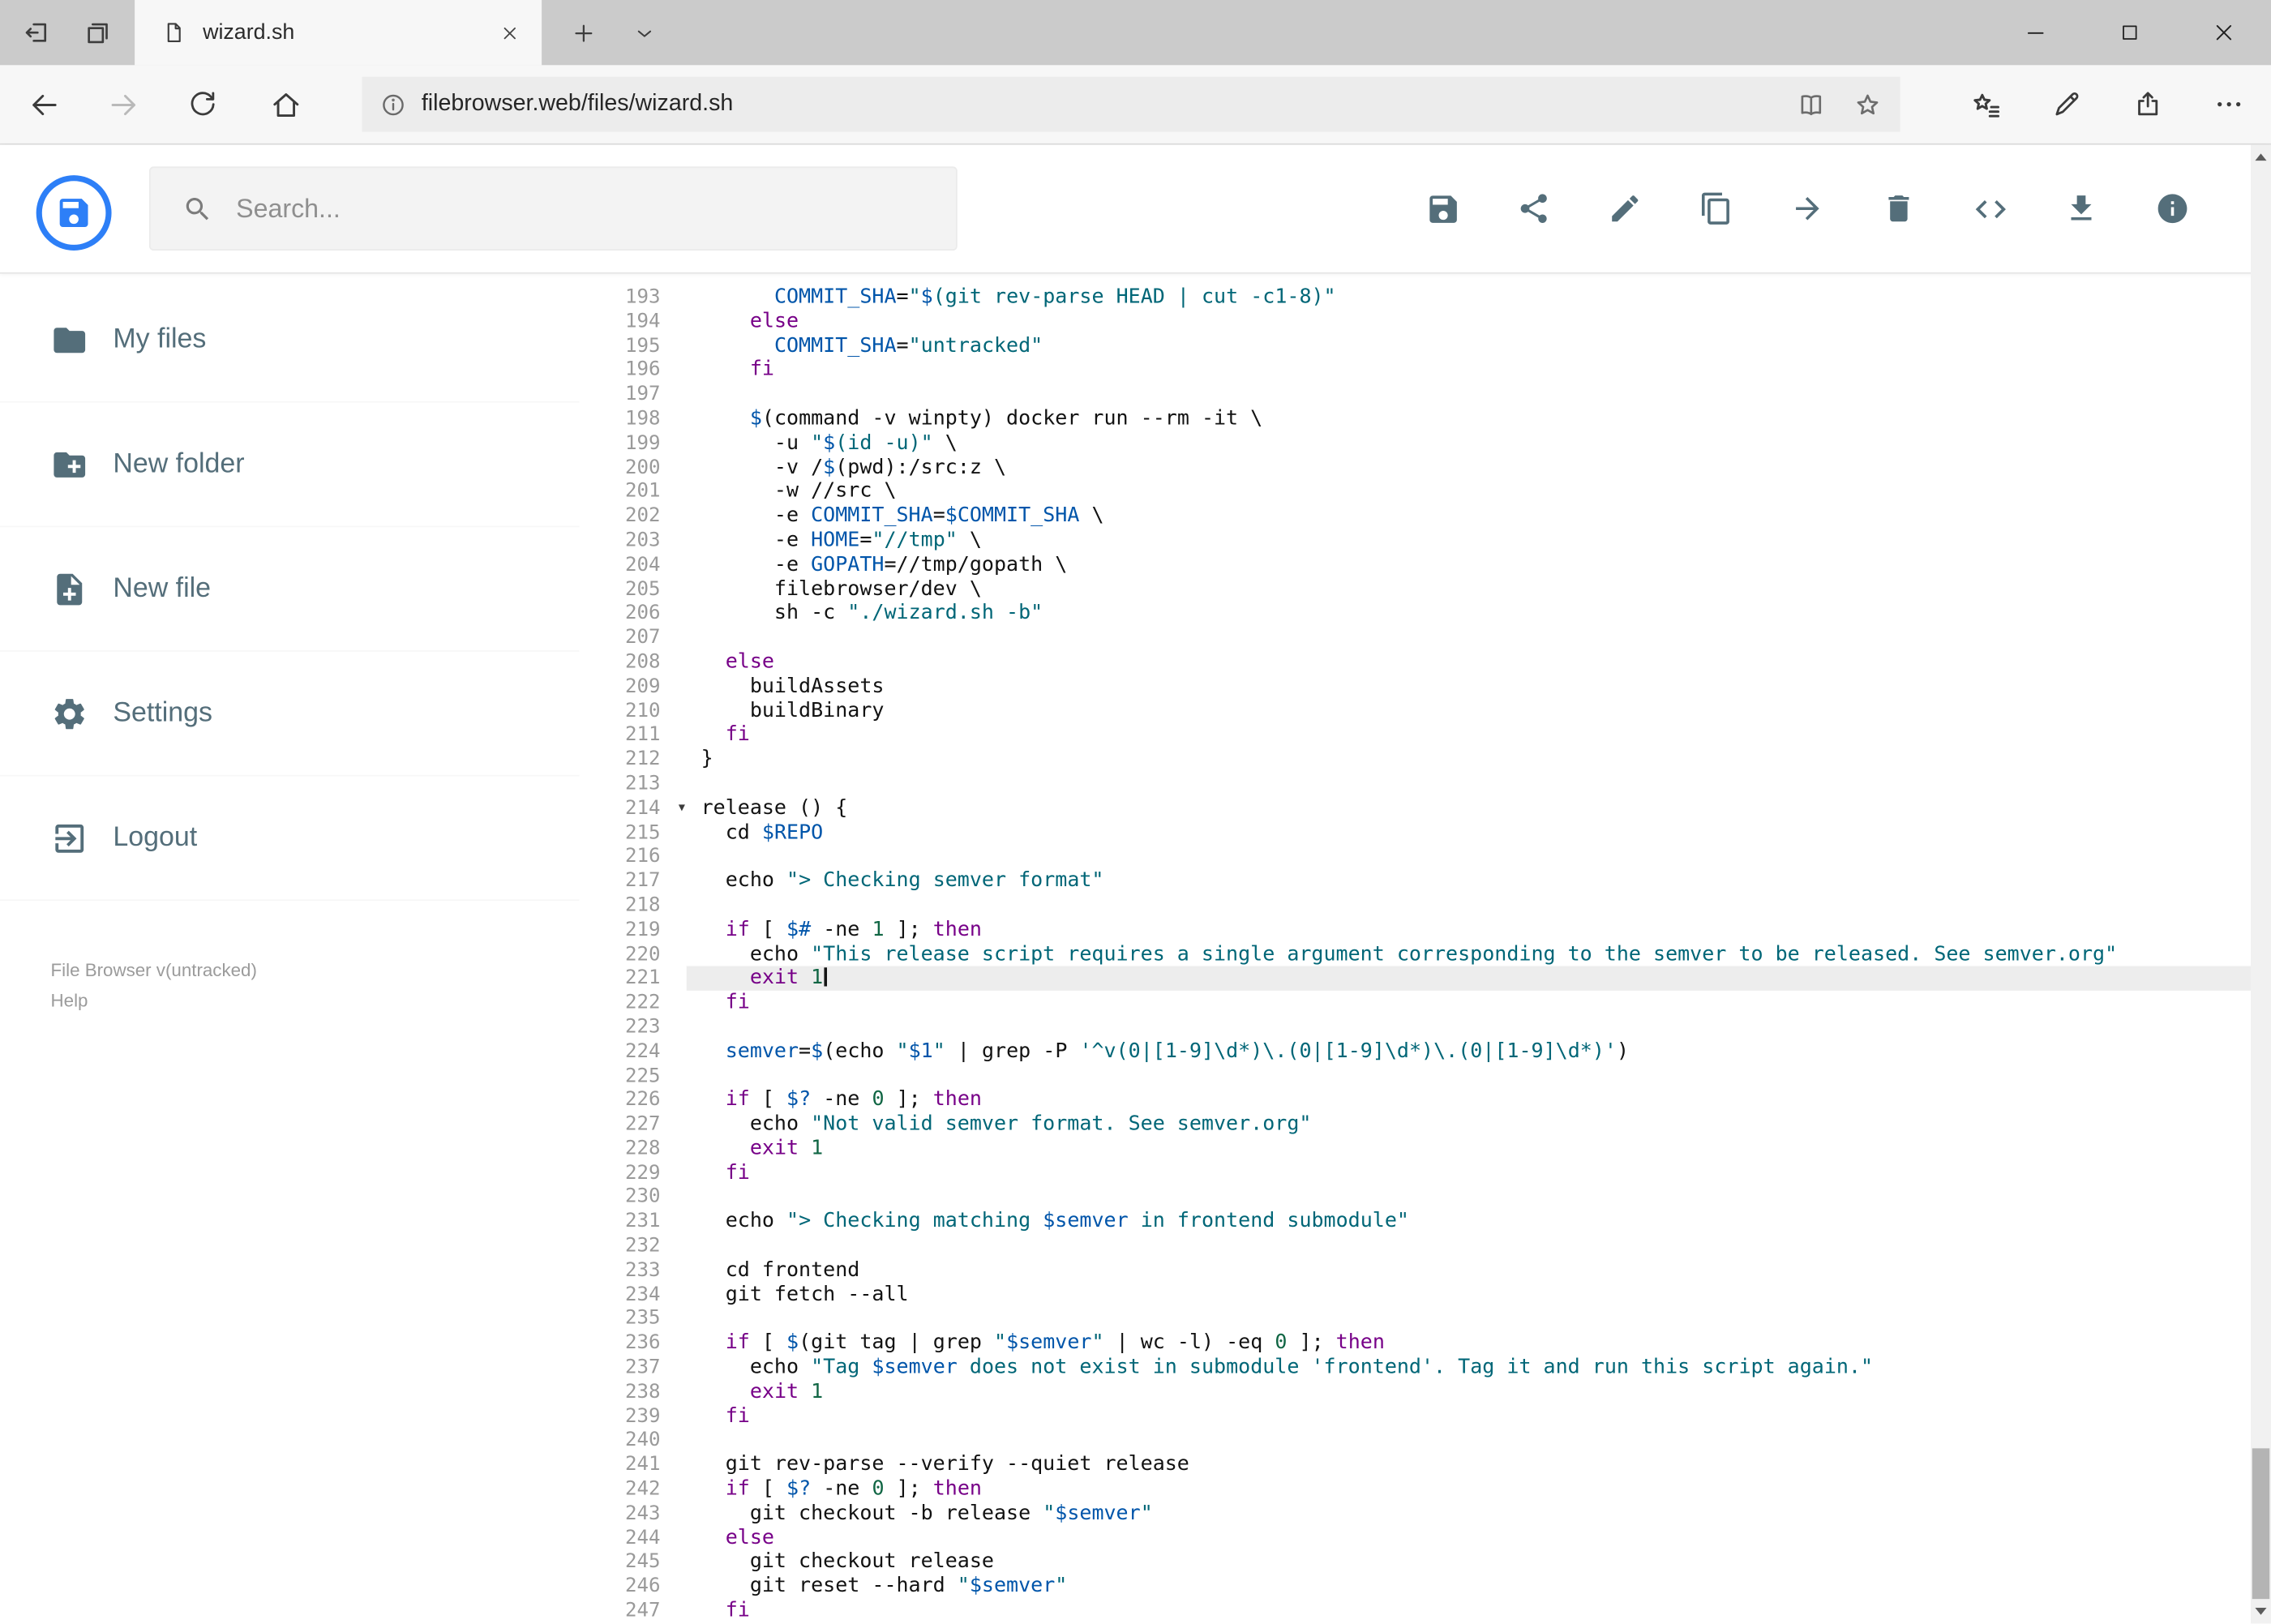  I want to click on share-button, so click(2148, 104).